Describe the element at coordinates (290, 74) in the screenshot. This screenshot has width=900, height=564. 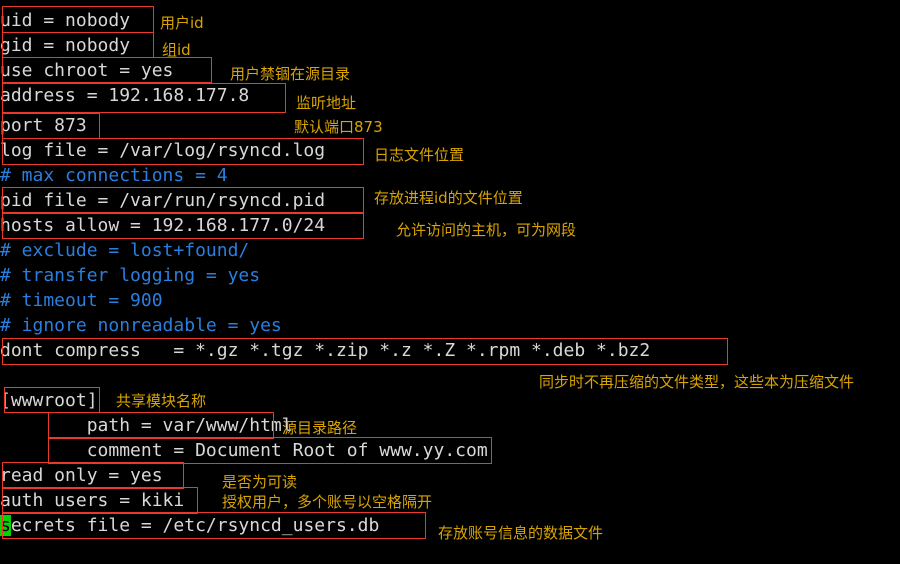
I see `chroot-note: 用户禁锢在源目录` at that location.